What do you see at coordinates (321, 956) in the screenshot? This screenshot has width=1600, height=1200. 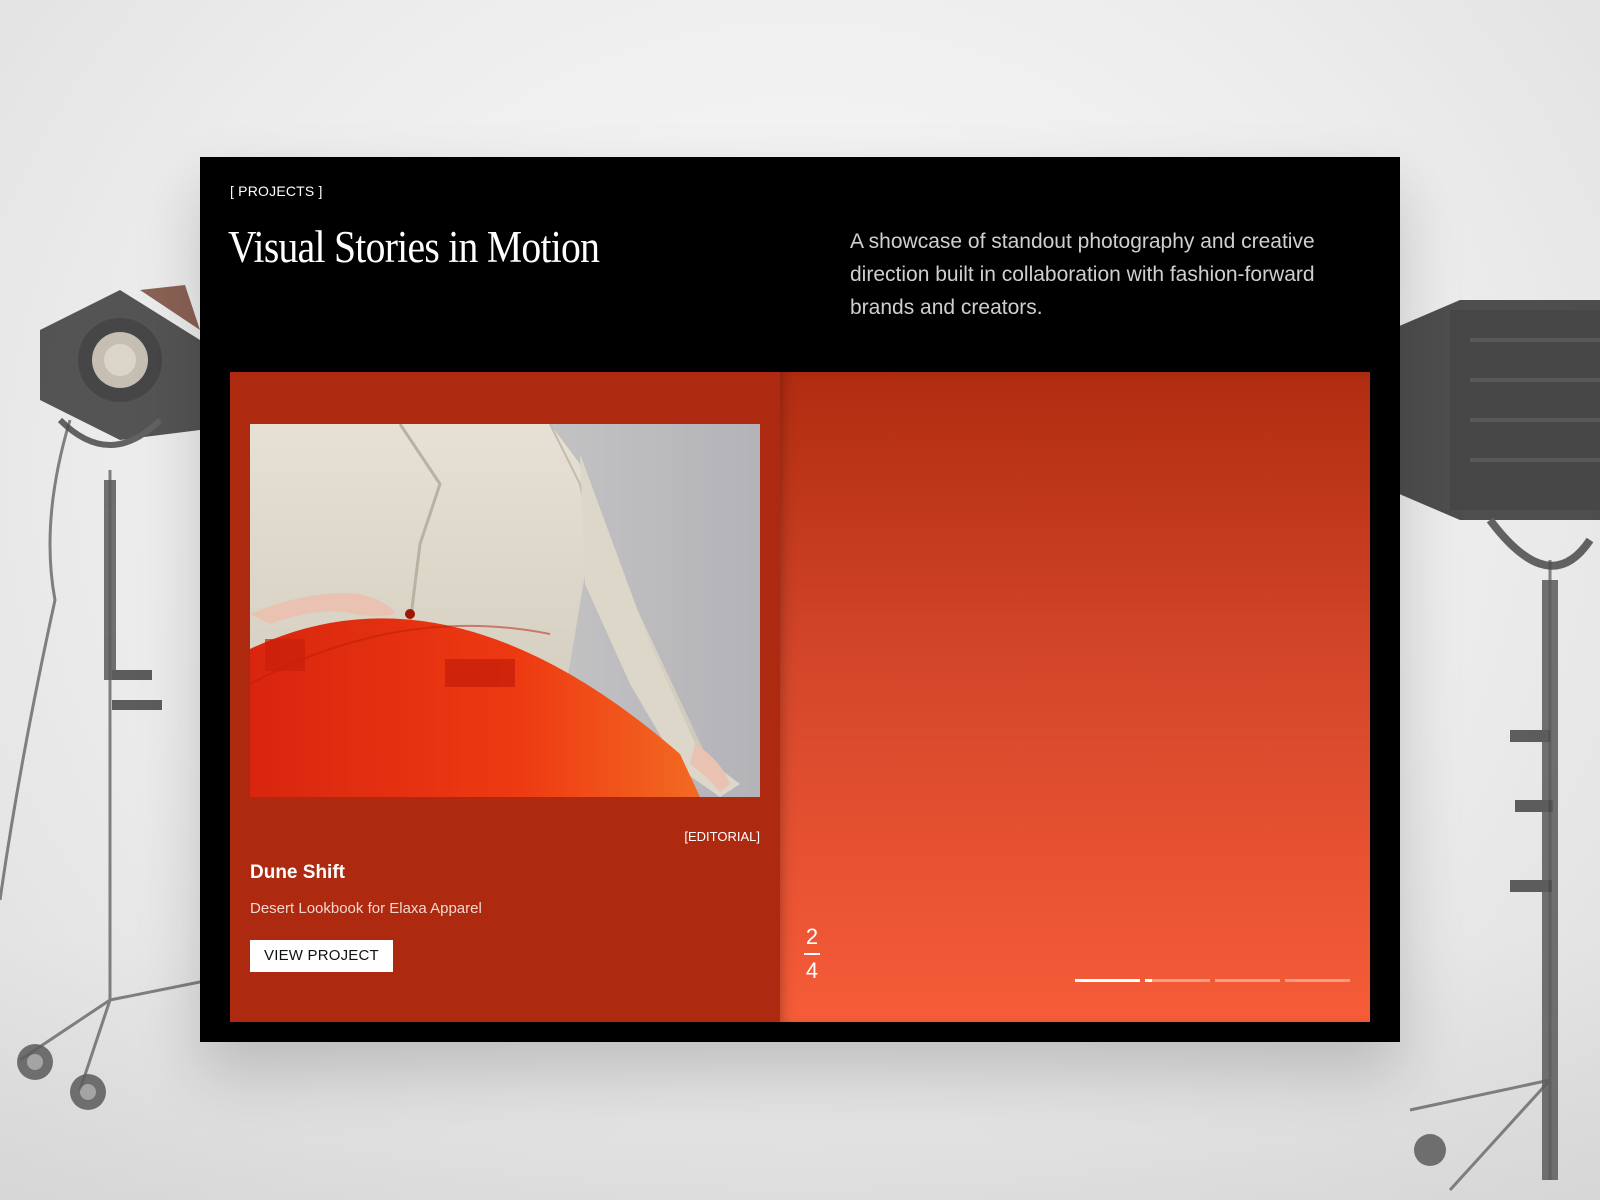 I see `view-project-button: VIEW PROJECT` at bounding box center [321, 956].